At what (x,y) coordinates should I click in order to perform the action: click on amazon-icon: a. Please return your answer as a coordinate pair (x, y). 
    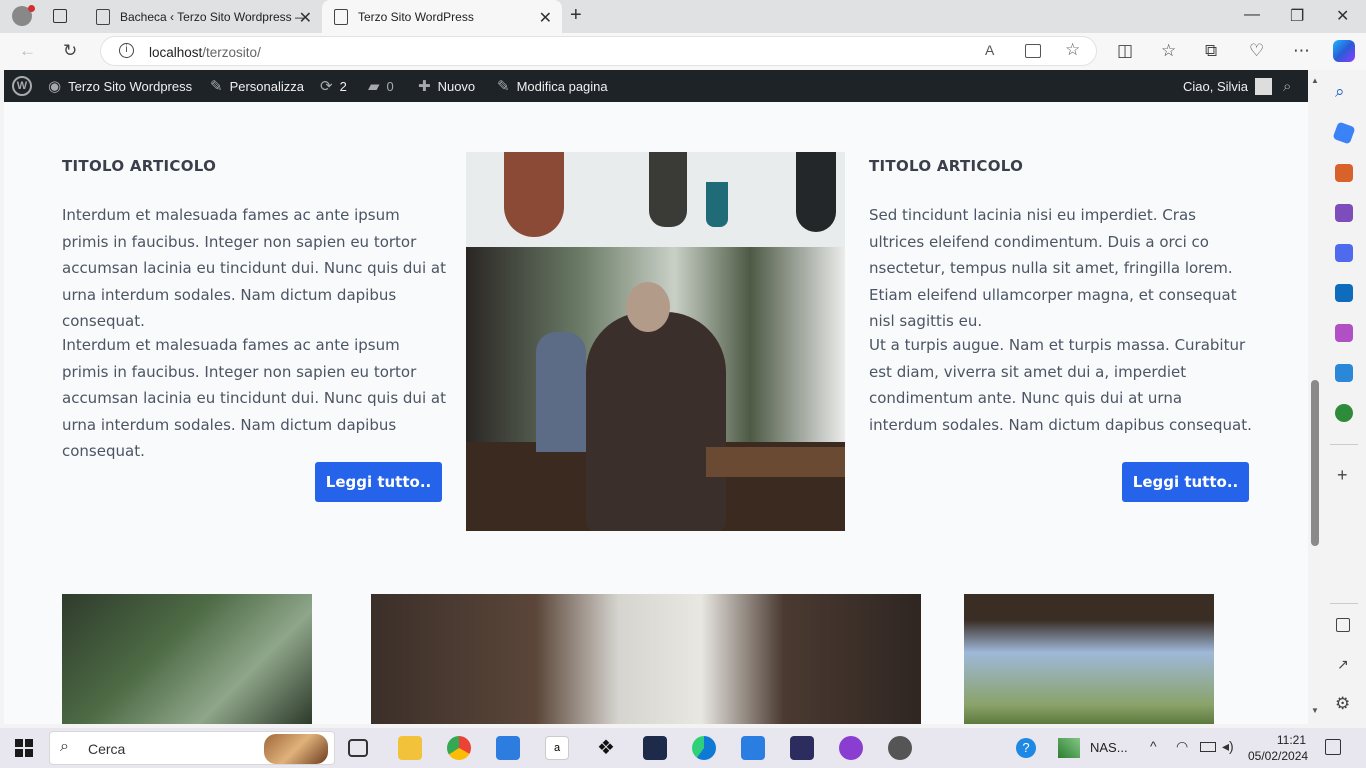
    Looking at the image, I should click on (557, 748).